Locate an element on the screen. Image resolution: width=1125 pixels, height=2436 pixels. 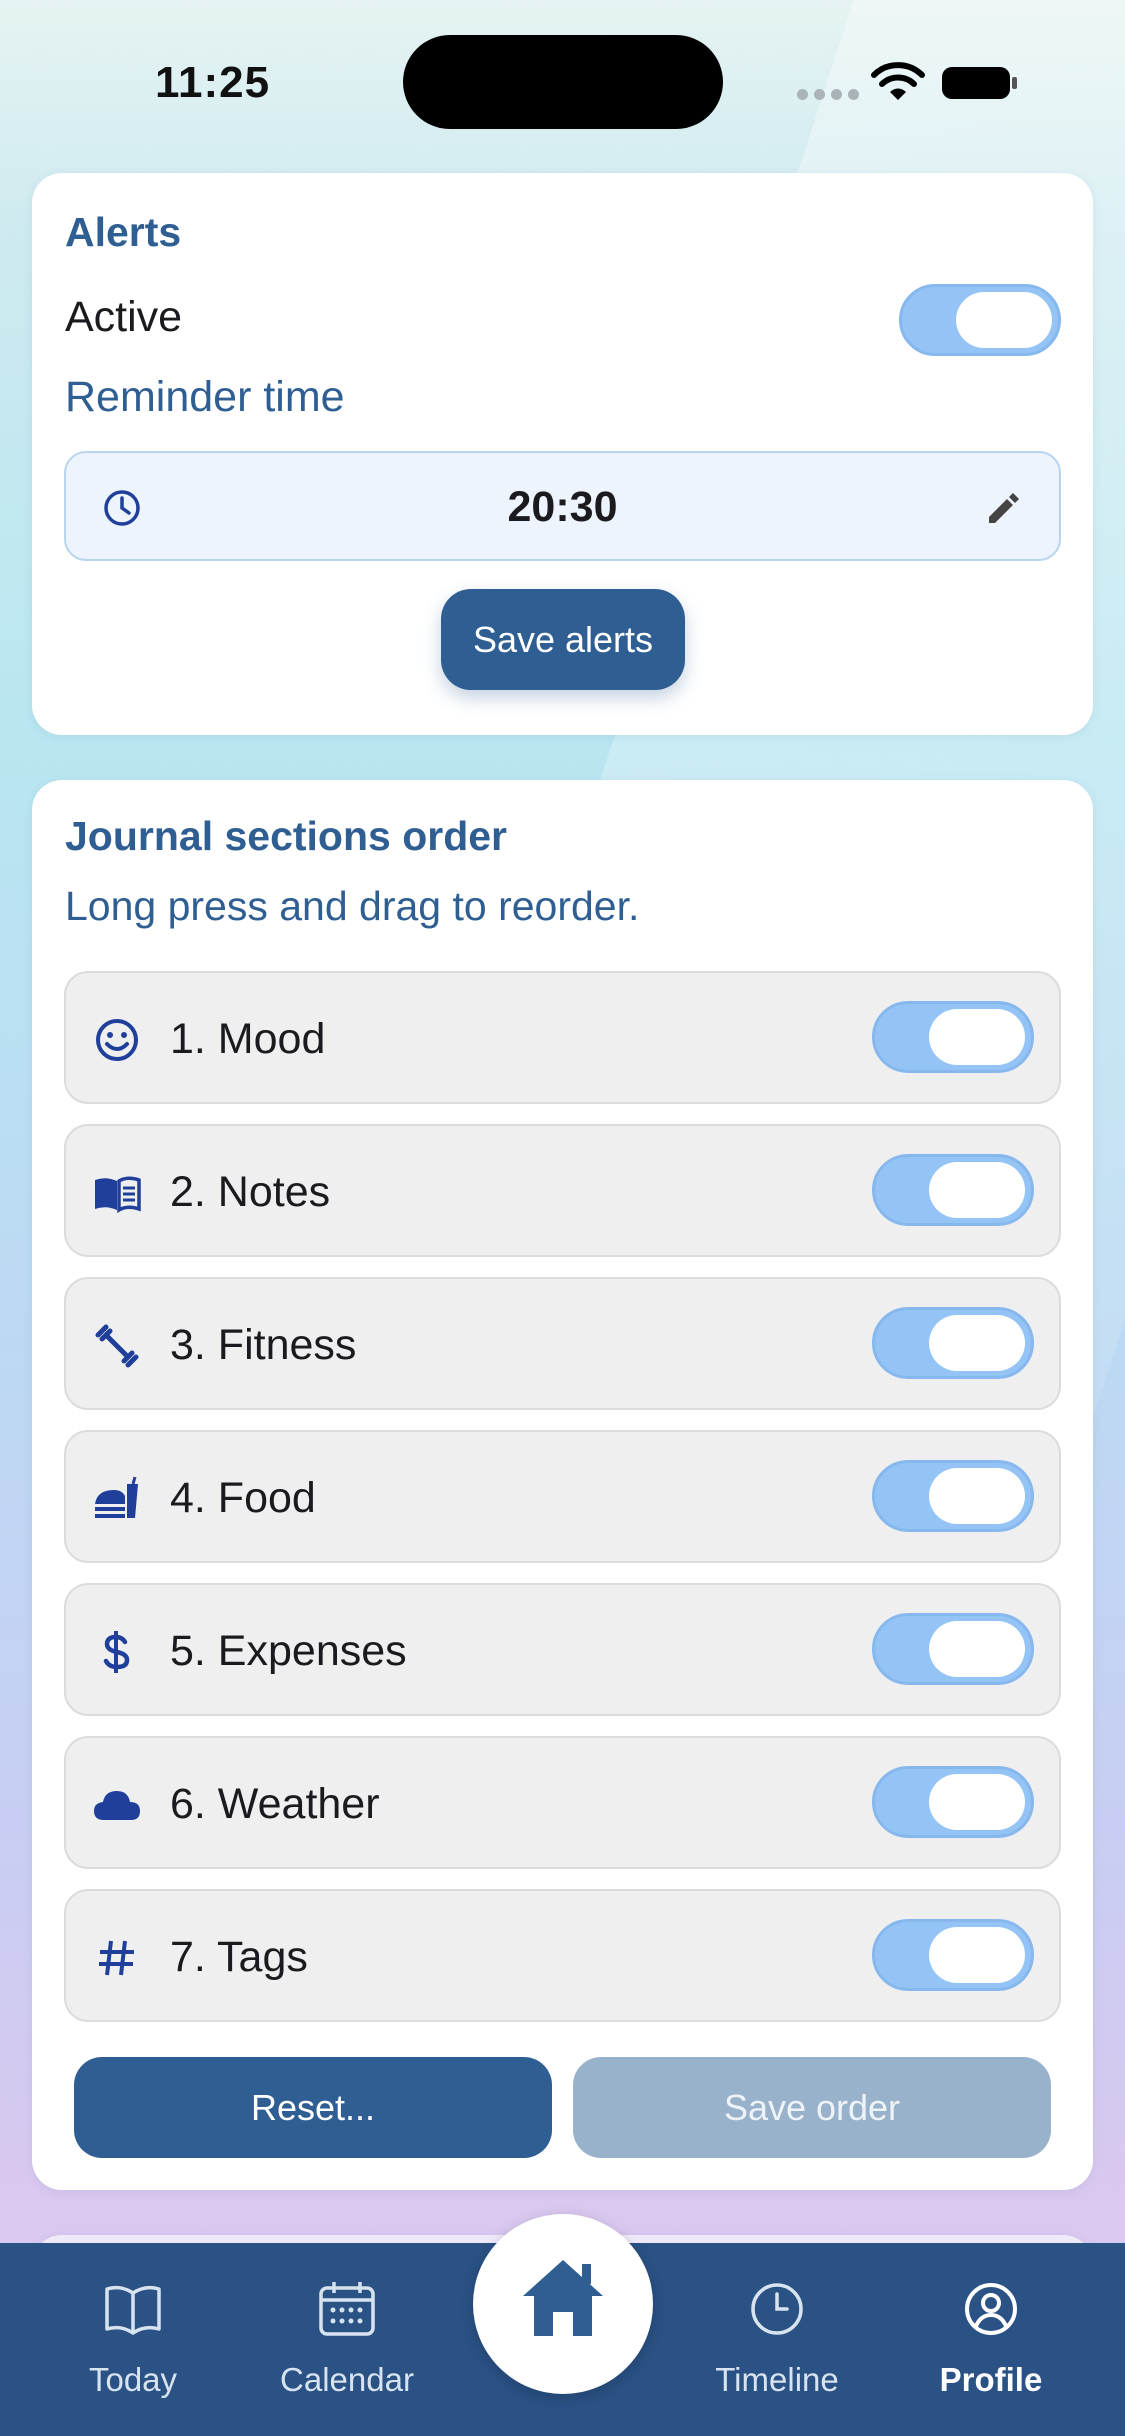
nav-profile-label: Profile is located at coordinates (991, 2379).